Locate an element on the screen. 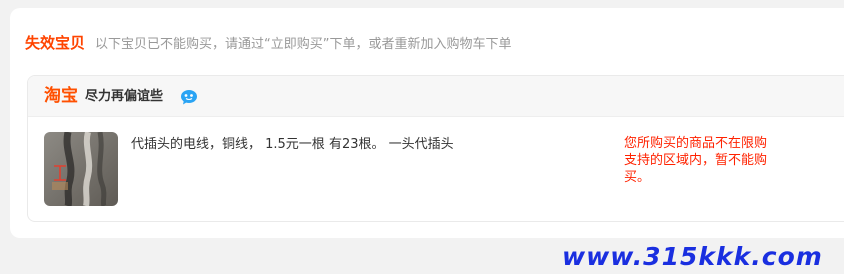 The image size is (844, 274). section-title: 失效宝贝 is located at coordinates (55, 43).